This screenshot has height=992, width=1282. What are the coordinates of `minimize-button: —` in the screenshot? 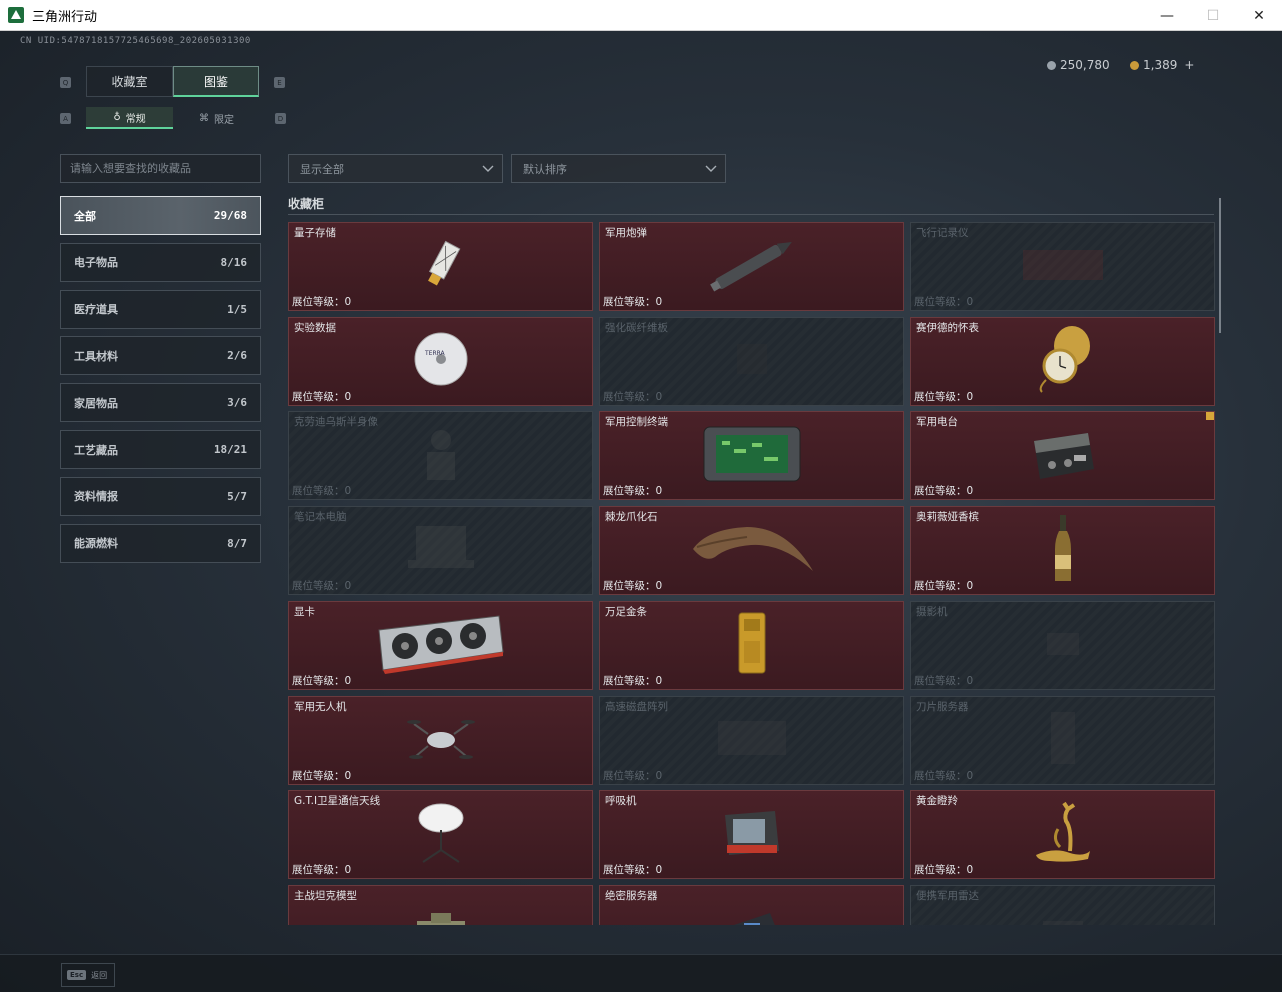 It's located at (1167, 15).